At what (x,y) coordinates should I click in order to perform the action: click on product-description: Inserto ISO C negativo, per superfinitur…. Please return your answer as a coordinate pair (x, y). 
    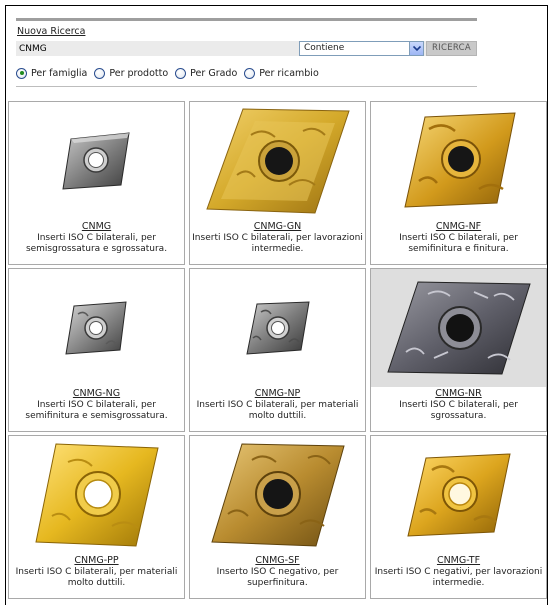
    Looking at the image, I should click on (277, 577).